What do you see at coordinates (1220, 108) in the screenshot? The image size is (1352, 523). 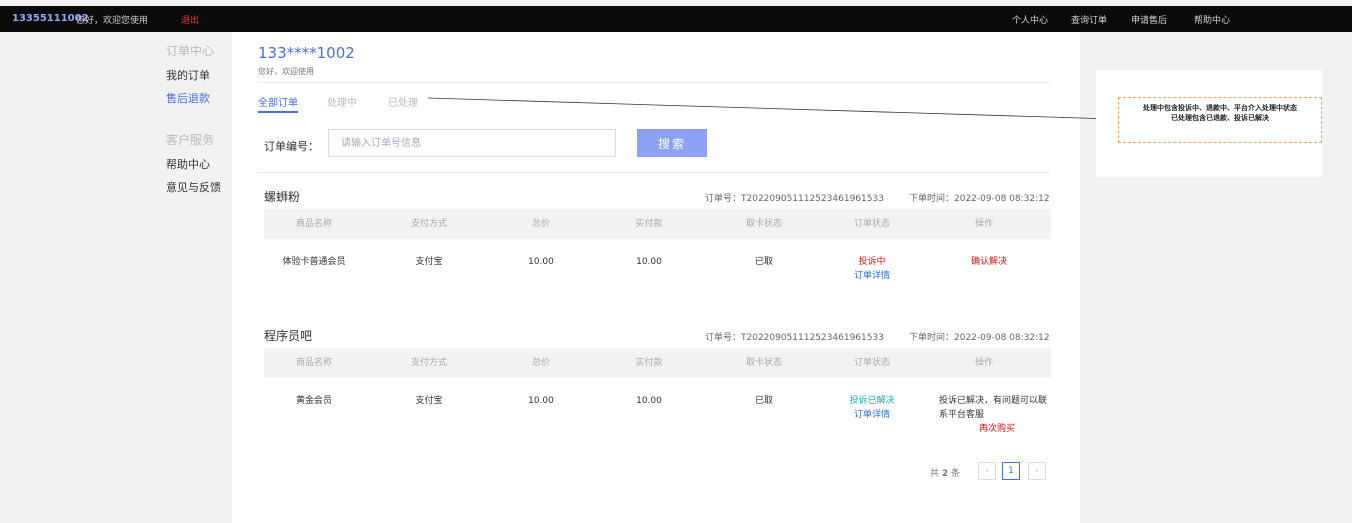 I see `annotation-line-1: 处理中包含投诉中、退款中、平台介入处理中状态` at bounding box center [1220, 108].